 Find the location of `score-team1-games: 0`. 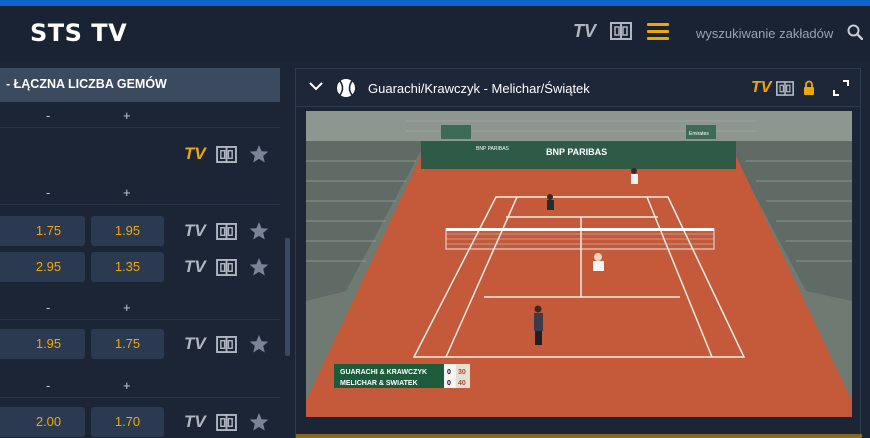

score-team1-games: 0 is located at coordinates (449, 372).